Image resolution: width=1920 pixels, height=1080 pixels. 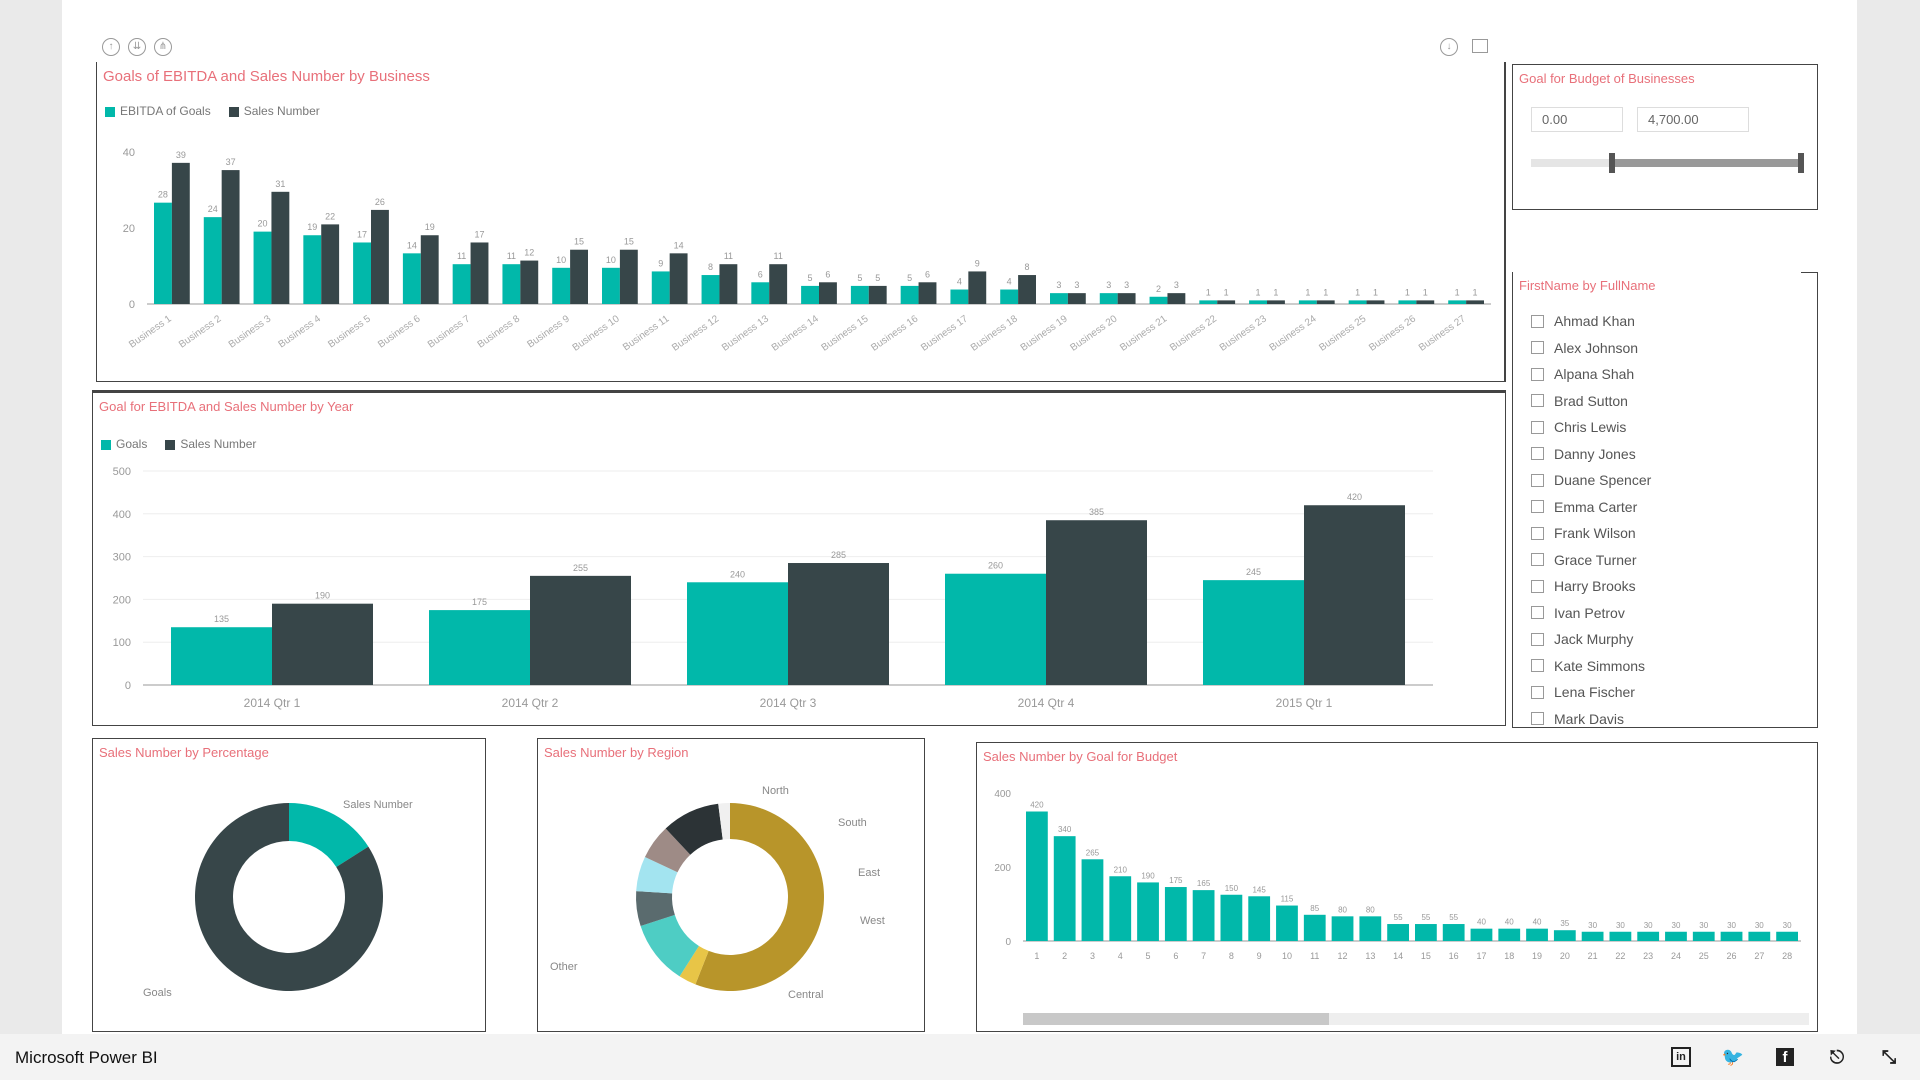 What do you see at coordinates (330, 216) in the screenshot?
I see `data-label: 22` at bounding box center [330, 216].